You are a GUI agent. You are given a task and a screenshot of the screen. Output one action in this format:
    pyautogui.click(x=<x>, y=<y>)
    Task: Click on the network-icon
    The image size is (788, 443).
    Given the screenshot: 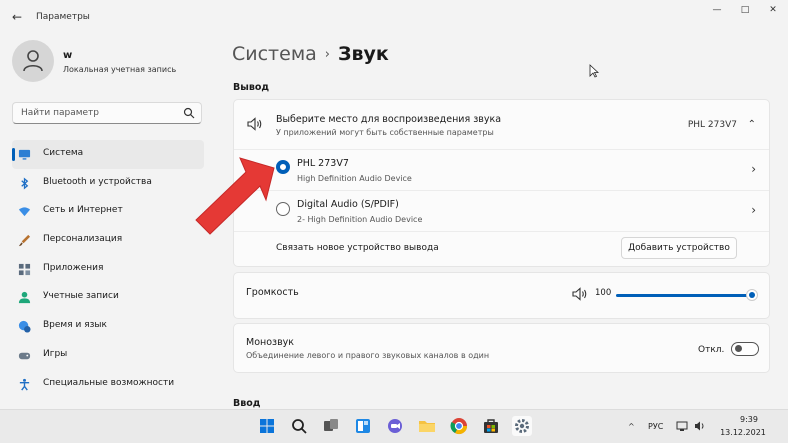 What is the action you would take?
    pyautogui.click(x=682, y=426)
    